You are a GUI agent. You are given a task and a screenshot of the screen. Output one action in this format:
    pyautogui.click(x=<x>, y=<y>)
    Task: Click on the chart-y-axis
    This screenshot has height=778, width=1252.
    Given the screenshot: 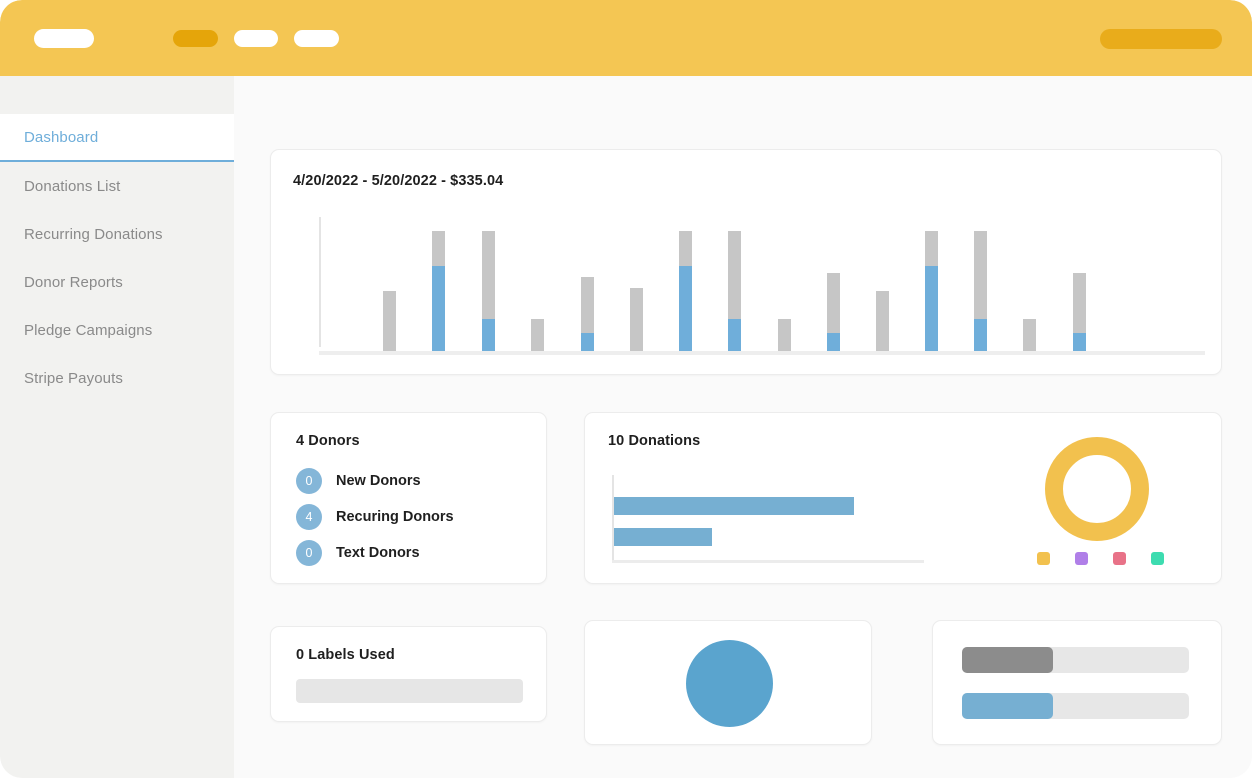 What is the action you would take?
    pyautogui.click(x=320, y=282)
    